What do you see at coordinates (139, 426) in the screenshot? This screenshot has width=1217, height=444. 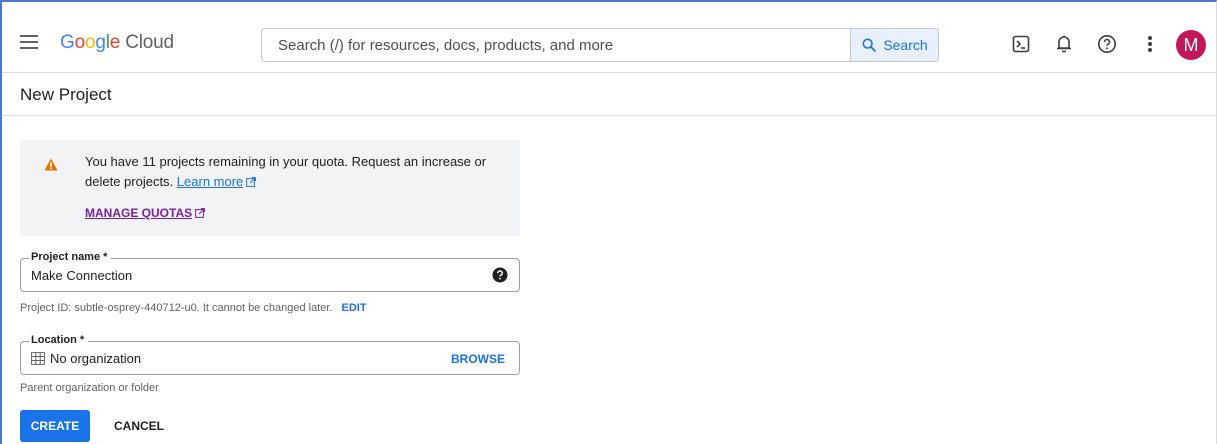 I see `cancel-button: CANCEL` at bounding box center [139, 426].